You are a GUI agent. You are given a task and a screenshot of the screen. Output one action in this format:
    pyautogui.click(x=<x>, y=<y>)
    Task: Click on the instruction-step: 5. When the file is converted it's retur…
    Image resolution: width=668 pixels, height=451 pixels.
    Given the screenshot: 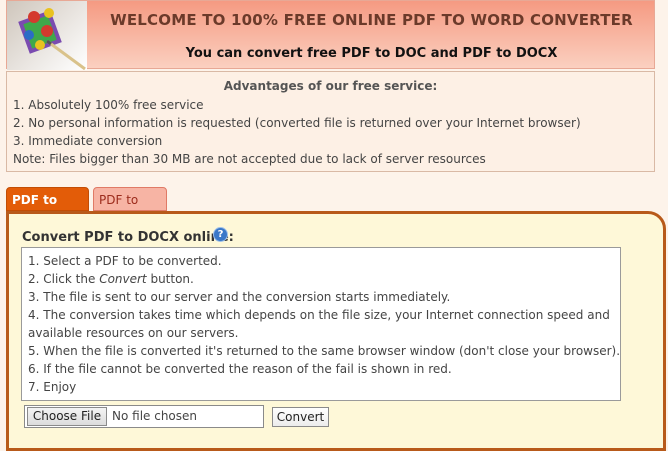 What is the action you would take?
    pyautogui.click(x=324, y=351)
    